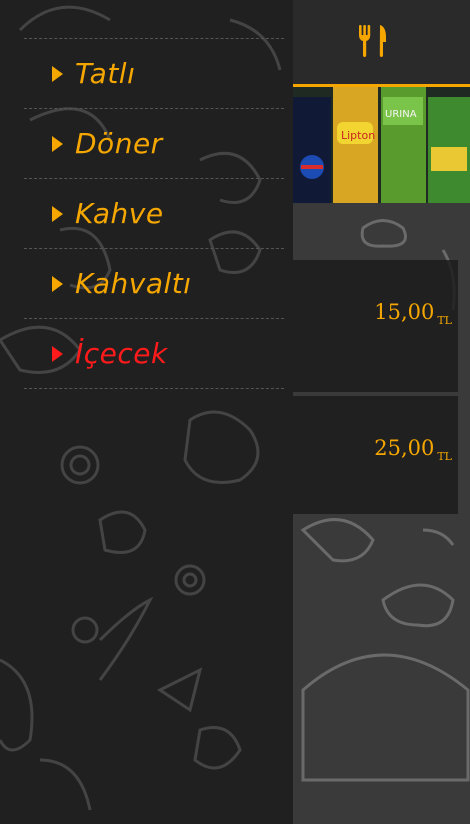 This screenshot has width=470, height=824. I want to click on product-price: 15,00 TL, so click(413, 313).